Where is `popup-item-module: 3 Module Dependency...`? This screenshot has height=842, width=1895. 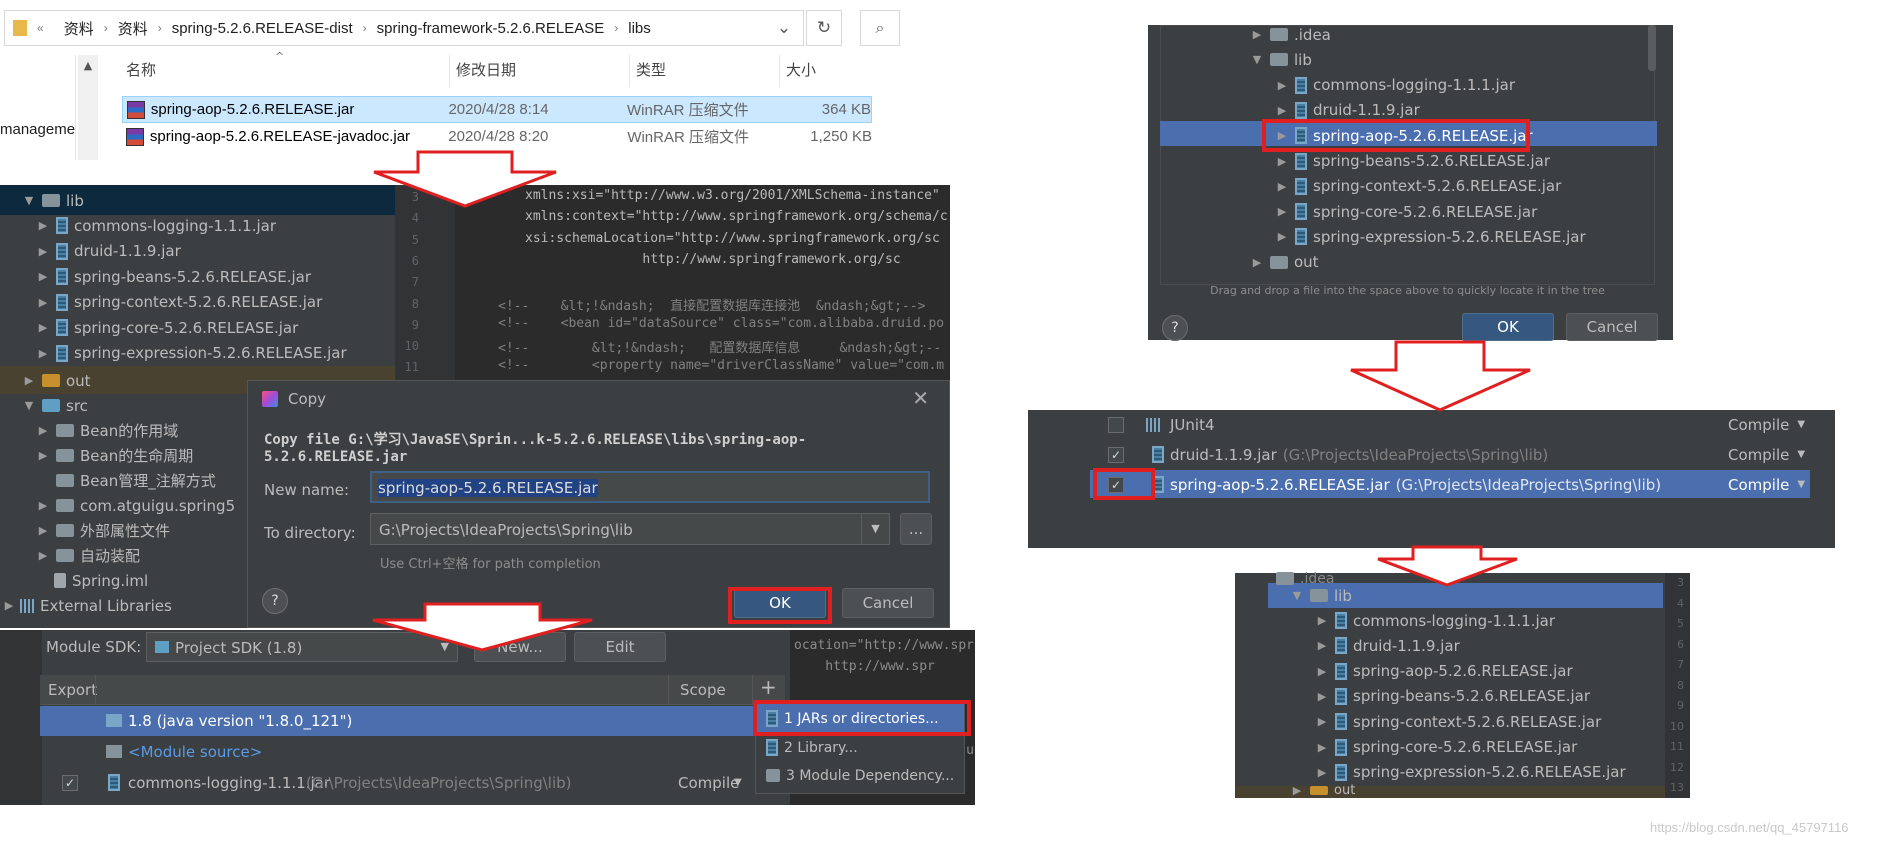
popup-item-module: 3 Module Dependency... is located at coordinates (857, 775).